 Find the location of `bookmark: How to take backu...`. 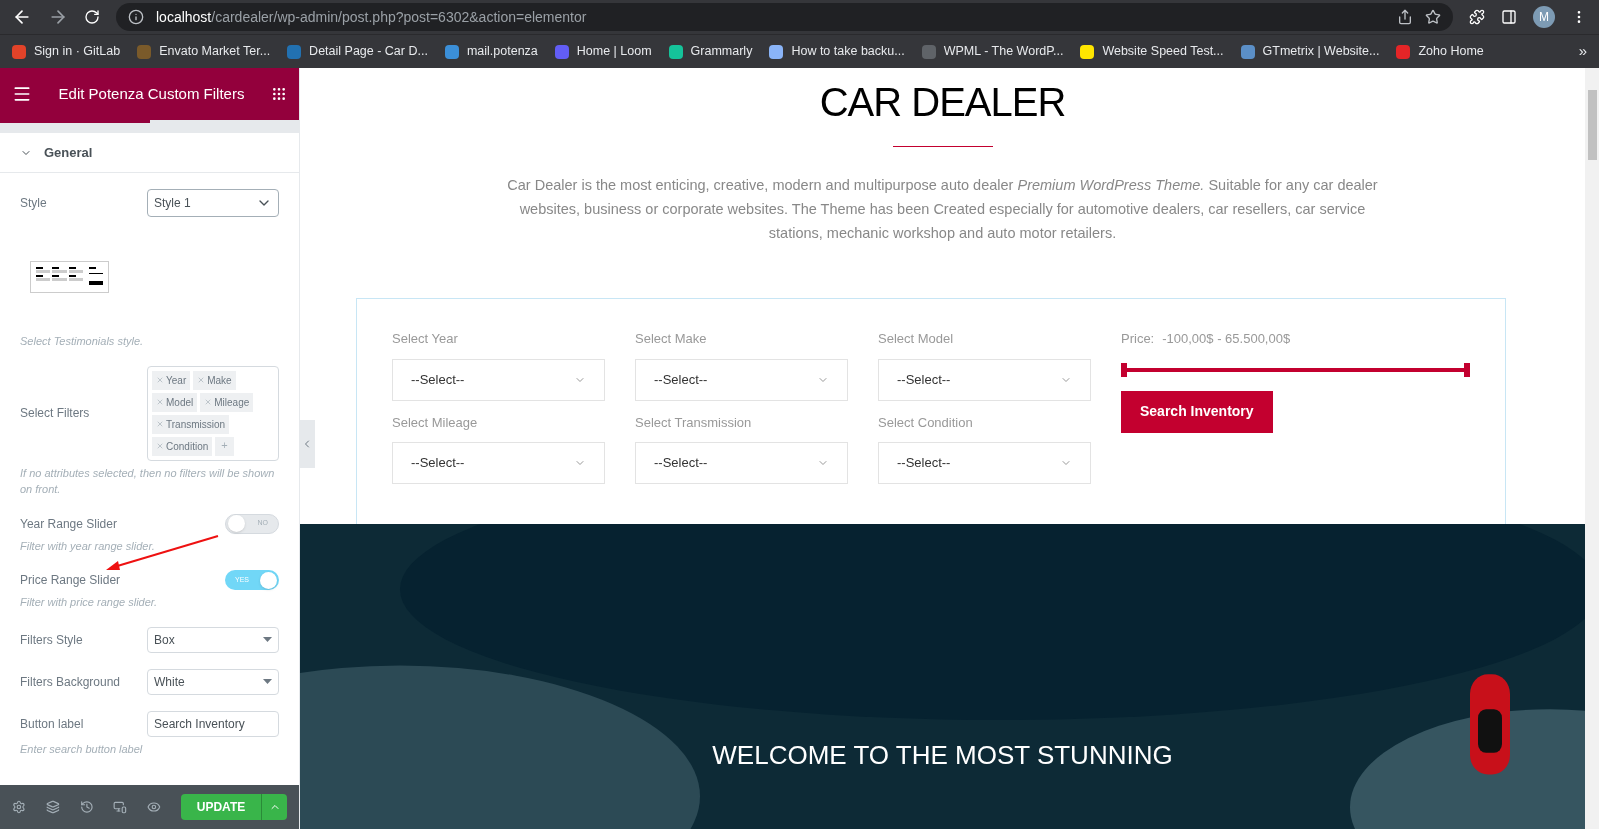

bookmark: How to take backu... is located at coordinates (837, 51).